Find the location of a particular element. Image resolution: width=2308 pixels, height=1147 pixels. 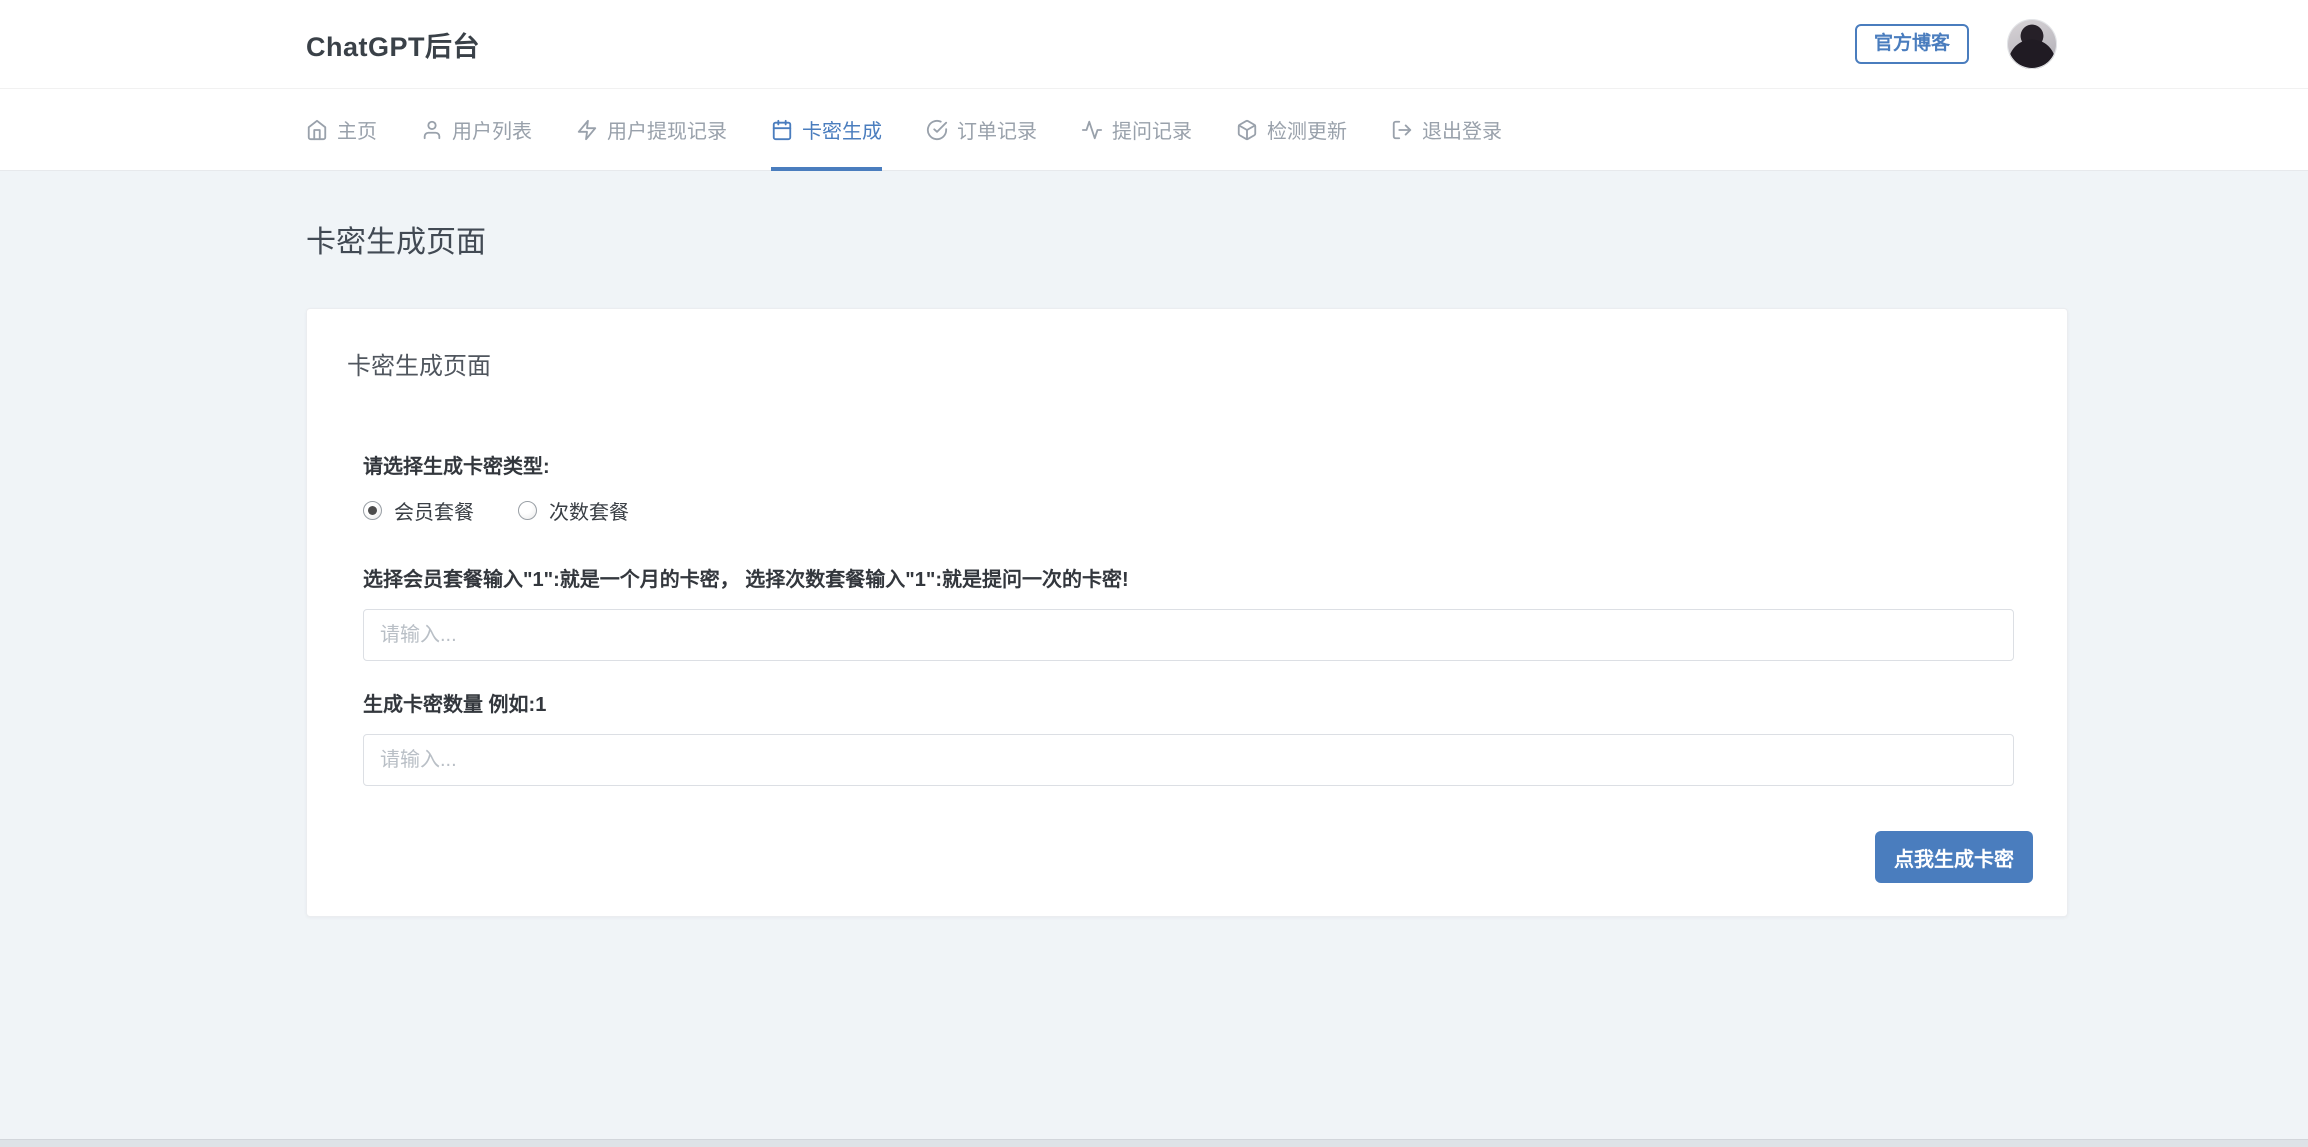

nav-item-withdraw-records: 用户提现记录 is located at coordinates (651, 129).